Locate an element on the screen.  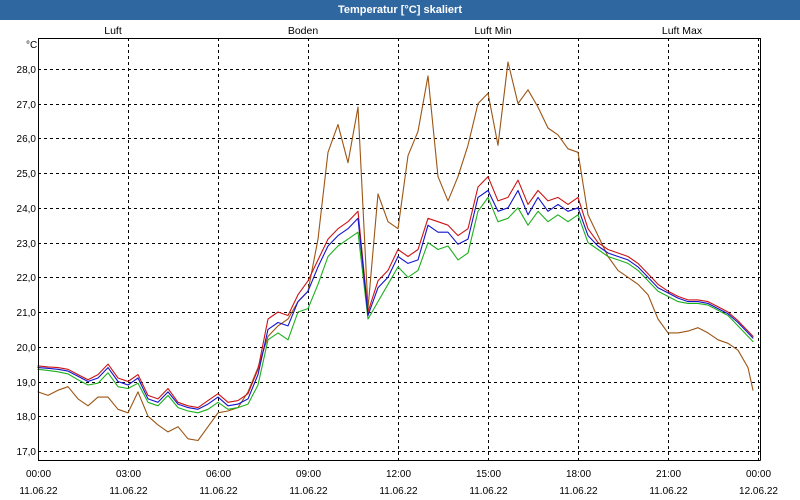
y-tick-label: 23,0 is located at coordinates (27, 244).